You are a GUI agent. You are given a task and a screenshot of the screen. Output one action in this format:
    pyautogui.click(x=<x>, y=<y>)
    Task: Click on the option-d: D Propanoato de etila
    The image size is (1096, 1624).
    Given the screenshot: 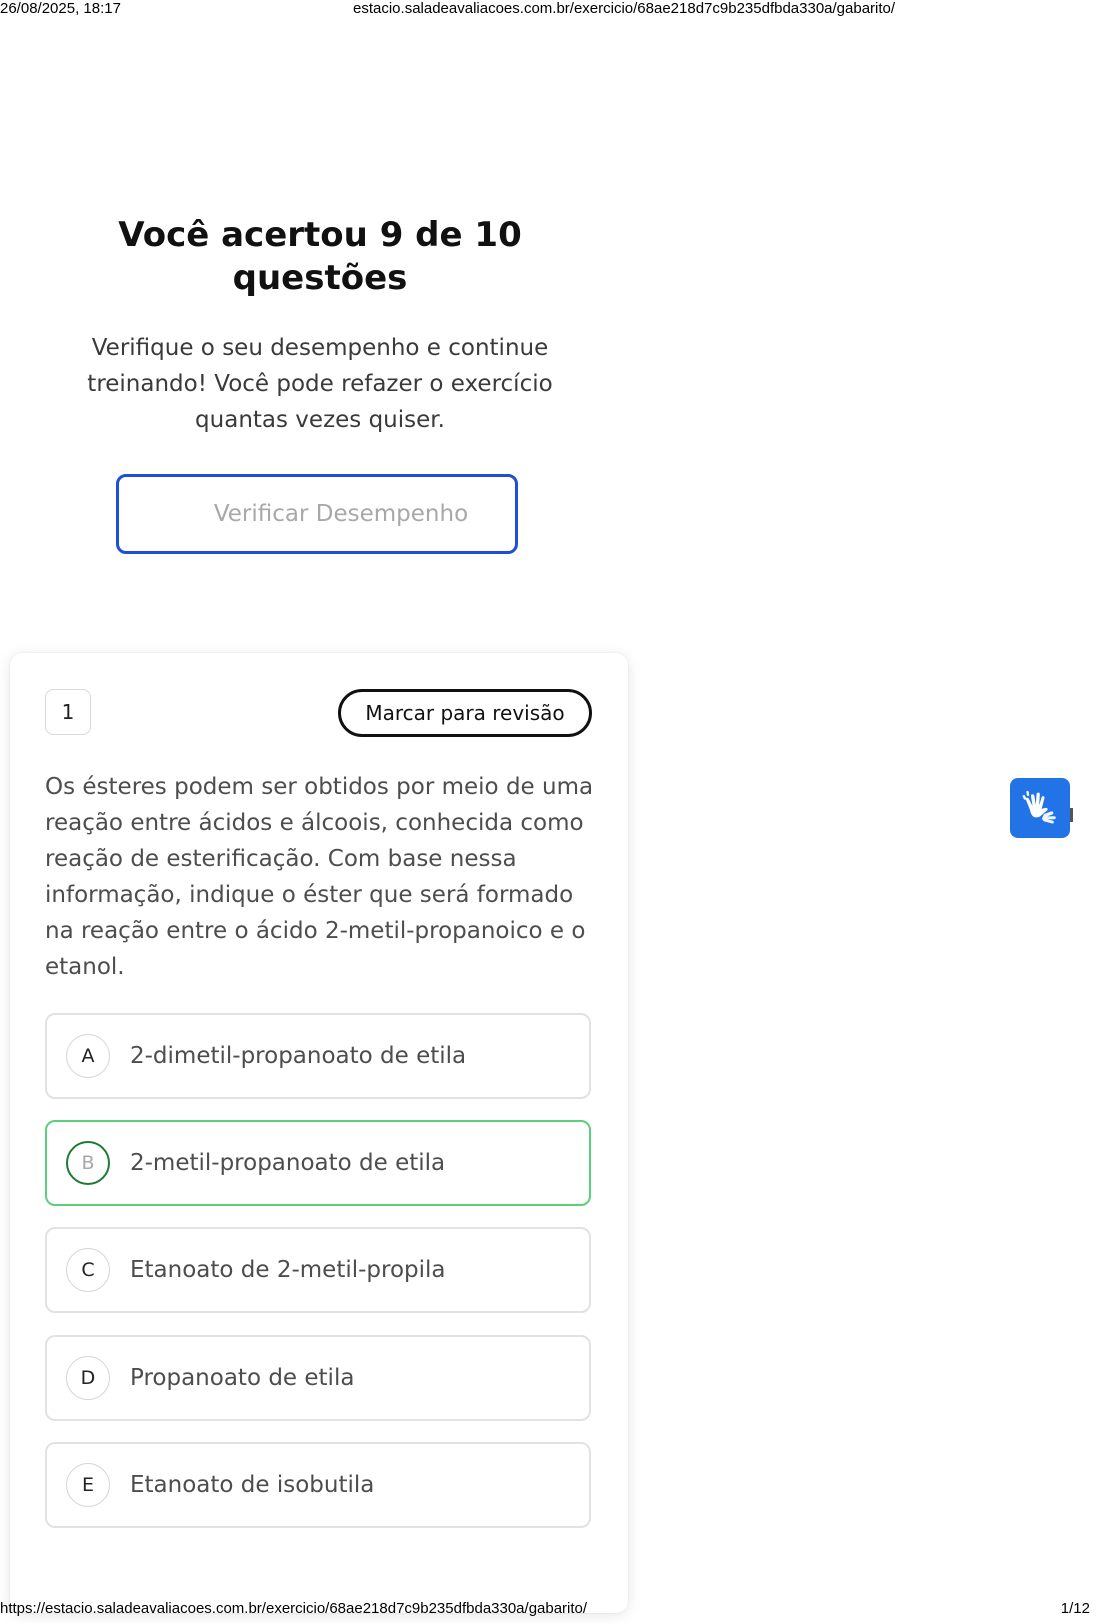 What is the action you would take?
    pyautogui.click(x=318, y=1378)
    